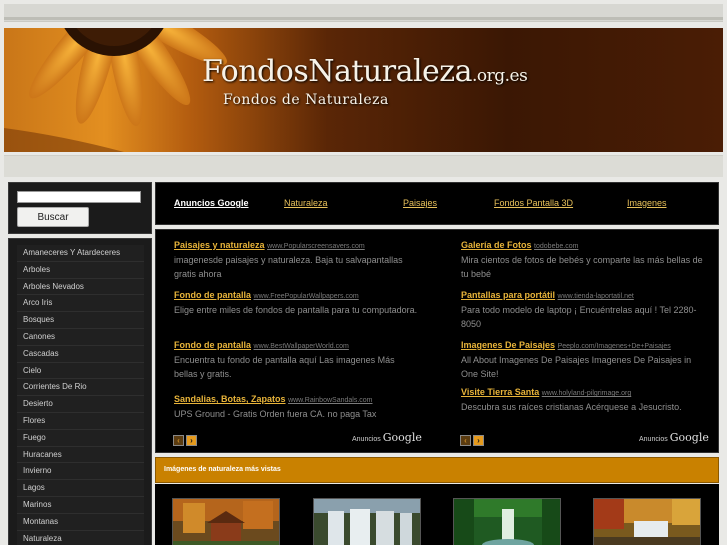 Image resolution: width=727 pixels, height=545 pixels. I want to click on ads-by-google-left: Anuncios Google, so click(387, 437).